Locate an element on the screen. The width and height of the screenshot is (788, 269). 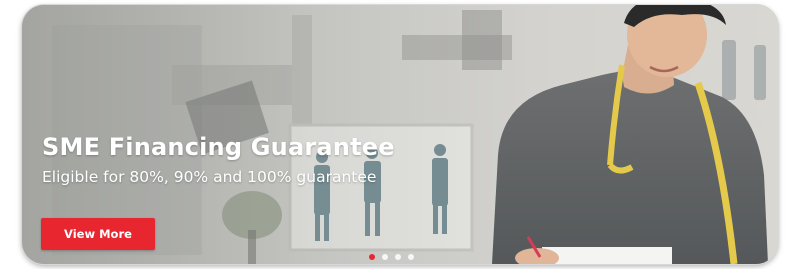
carousel-pagination is located at coordinates (391, 257).